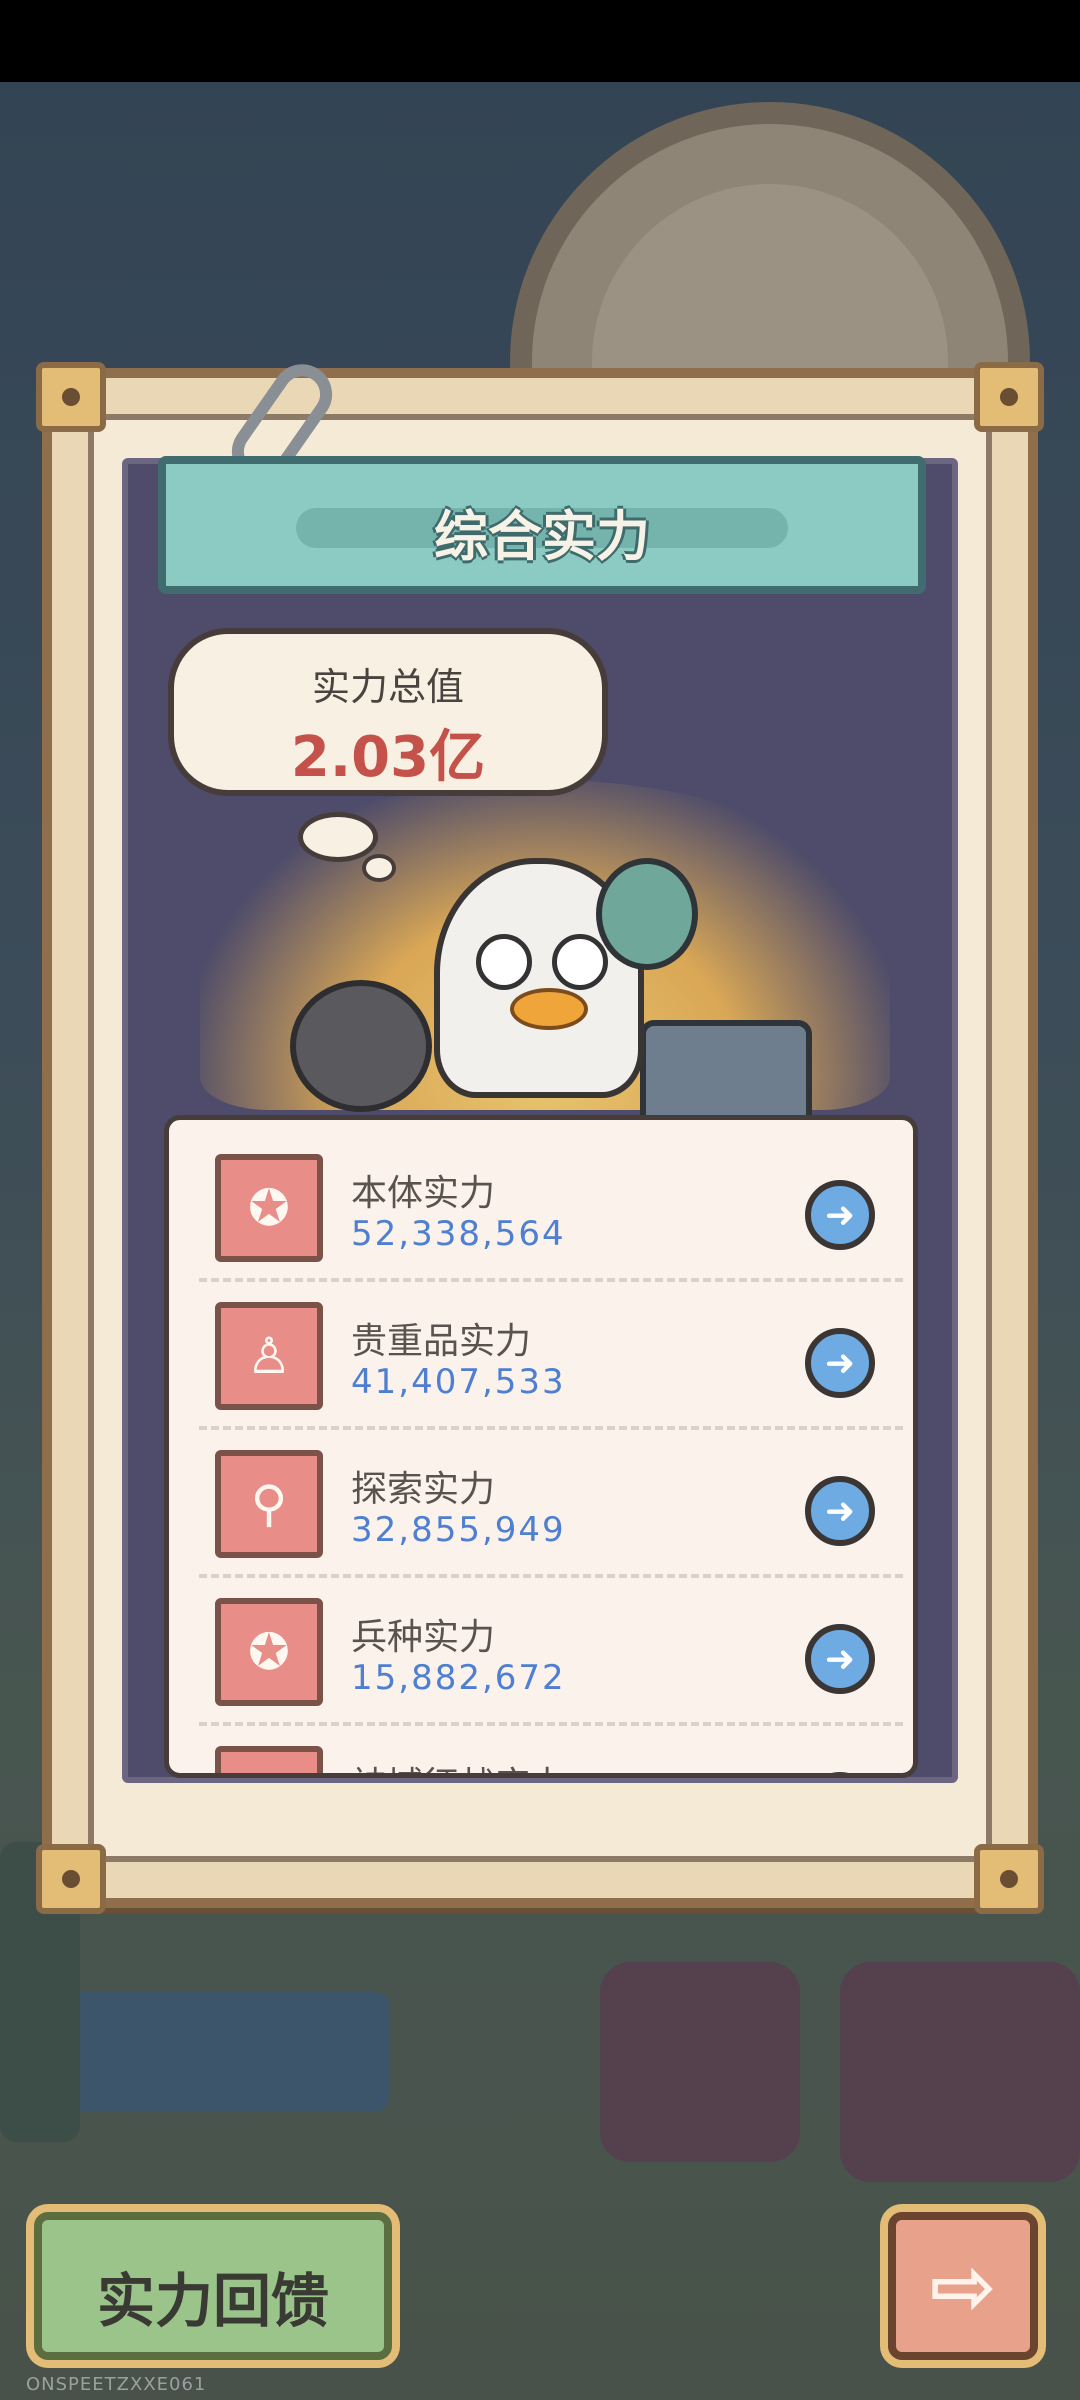 The image size is (1080, 2400). I want to click on list-item: ✪ 本体实力 52,338,564 ➜, so click(541, 1201).